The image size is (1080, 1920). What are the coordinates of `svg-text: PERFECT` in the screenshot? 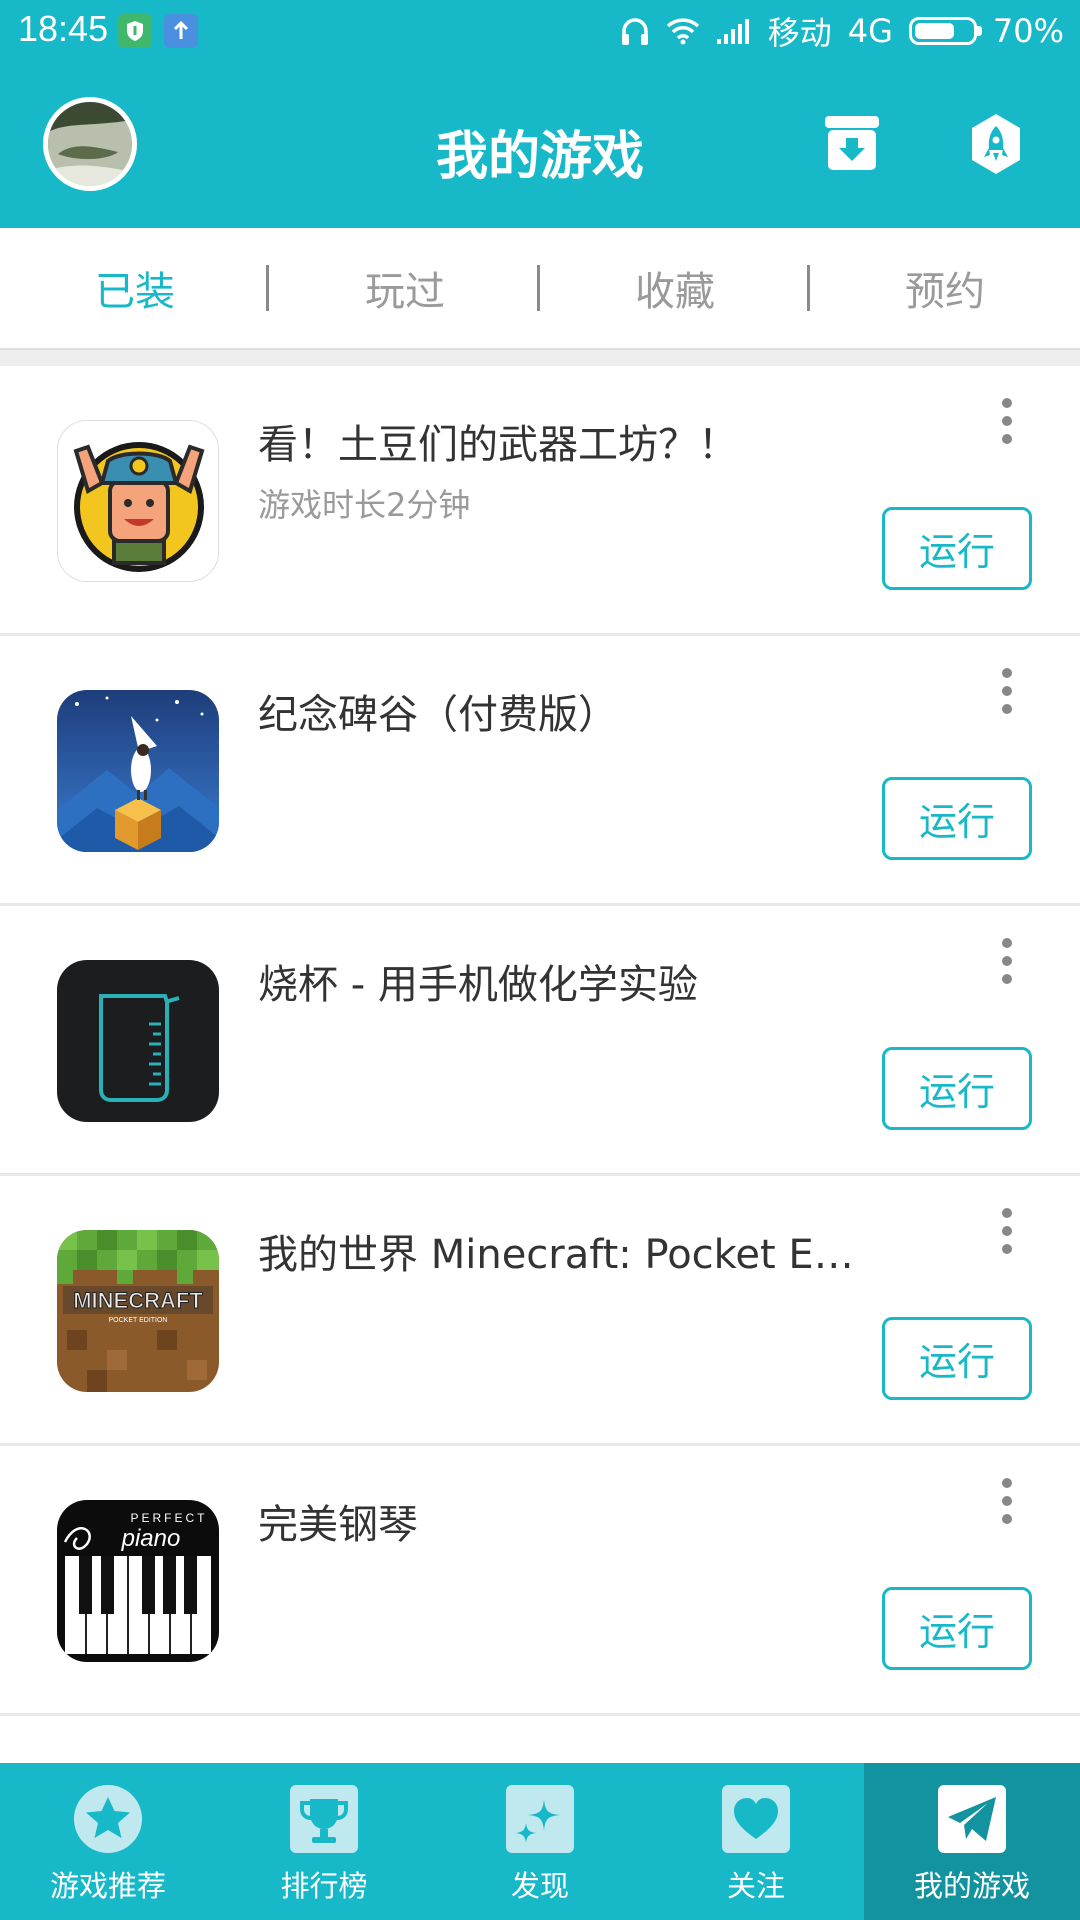 It's located at (168, 1518).